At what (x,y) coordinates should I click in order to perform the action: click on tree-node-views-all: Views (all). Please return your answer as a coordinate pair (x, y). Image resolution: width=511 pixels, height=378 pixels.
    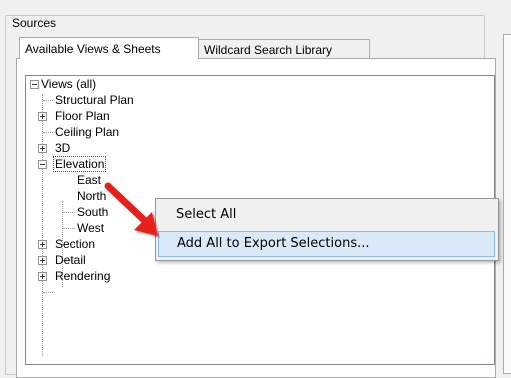
    Looking at the image, I should click on (68, 84).